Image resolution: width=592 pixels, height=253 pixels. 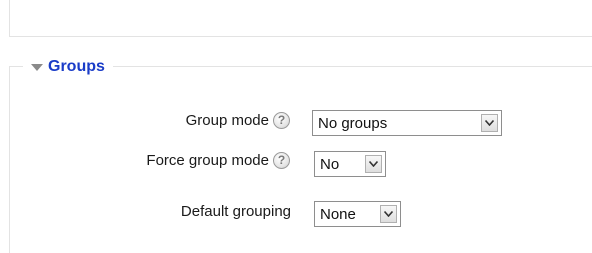 I want to click on triangle-down-icon, so click(x=37, y=67).